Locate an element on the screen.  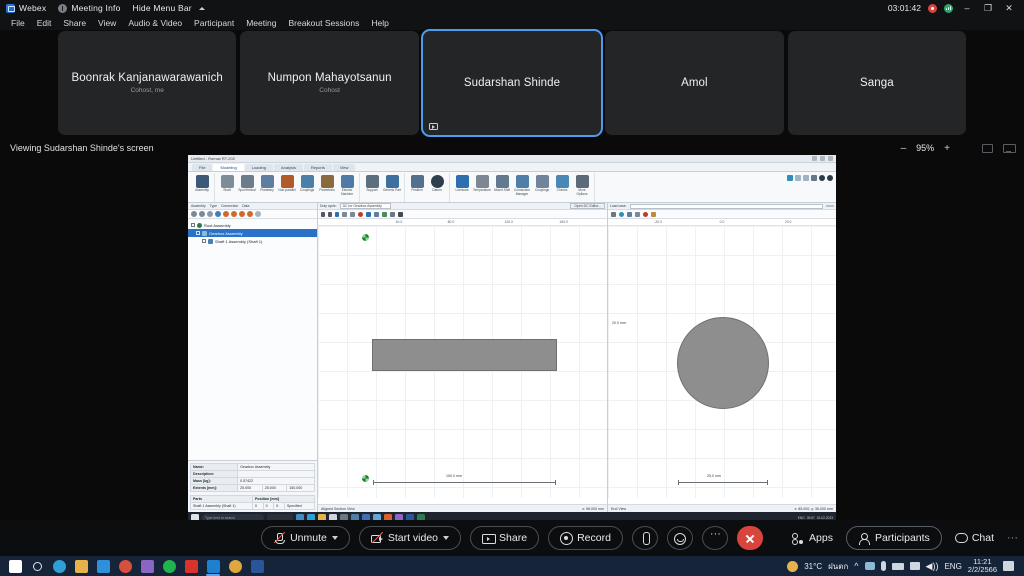
load-case-button is located at coordinates (830, 206).